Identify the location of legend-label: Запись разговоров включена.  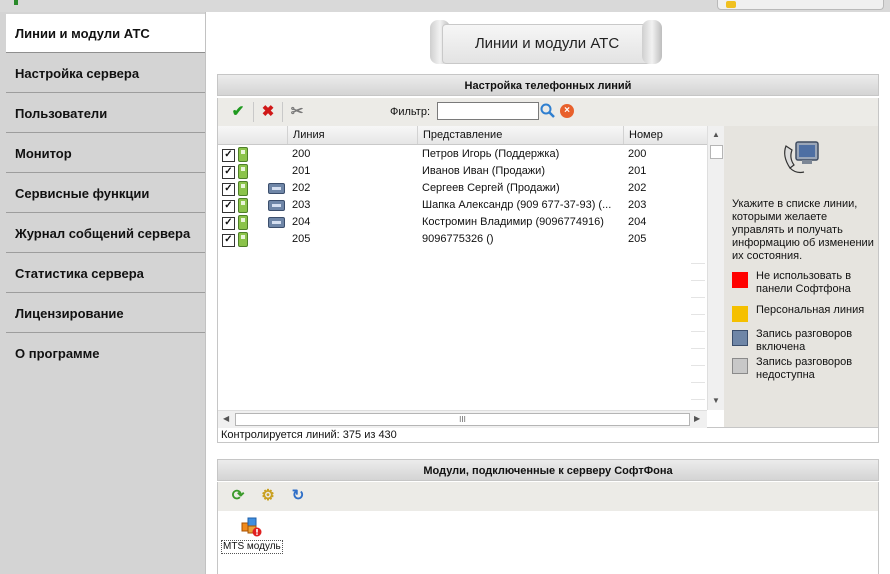
(804, 340).